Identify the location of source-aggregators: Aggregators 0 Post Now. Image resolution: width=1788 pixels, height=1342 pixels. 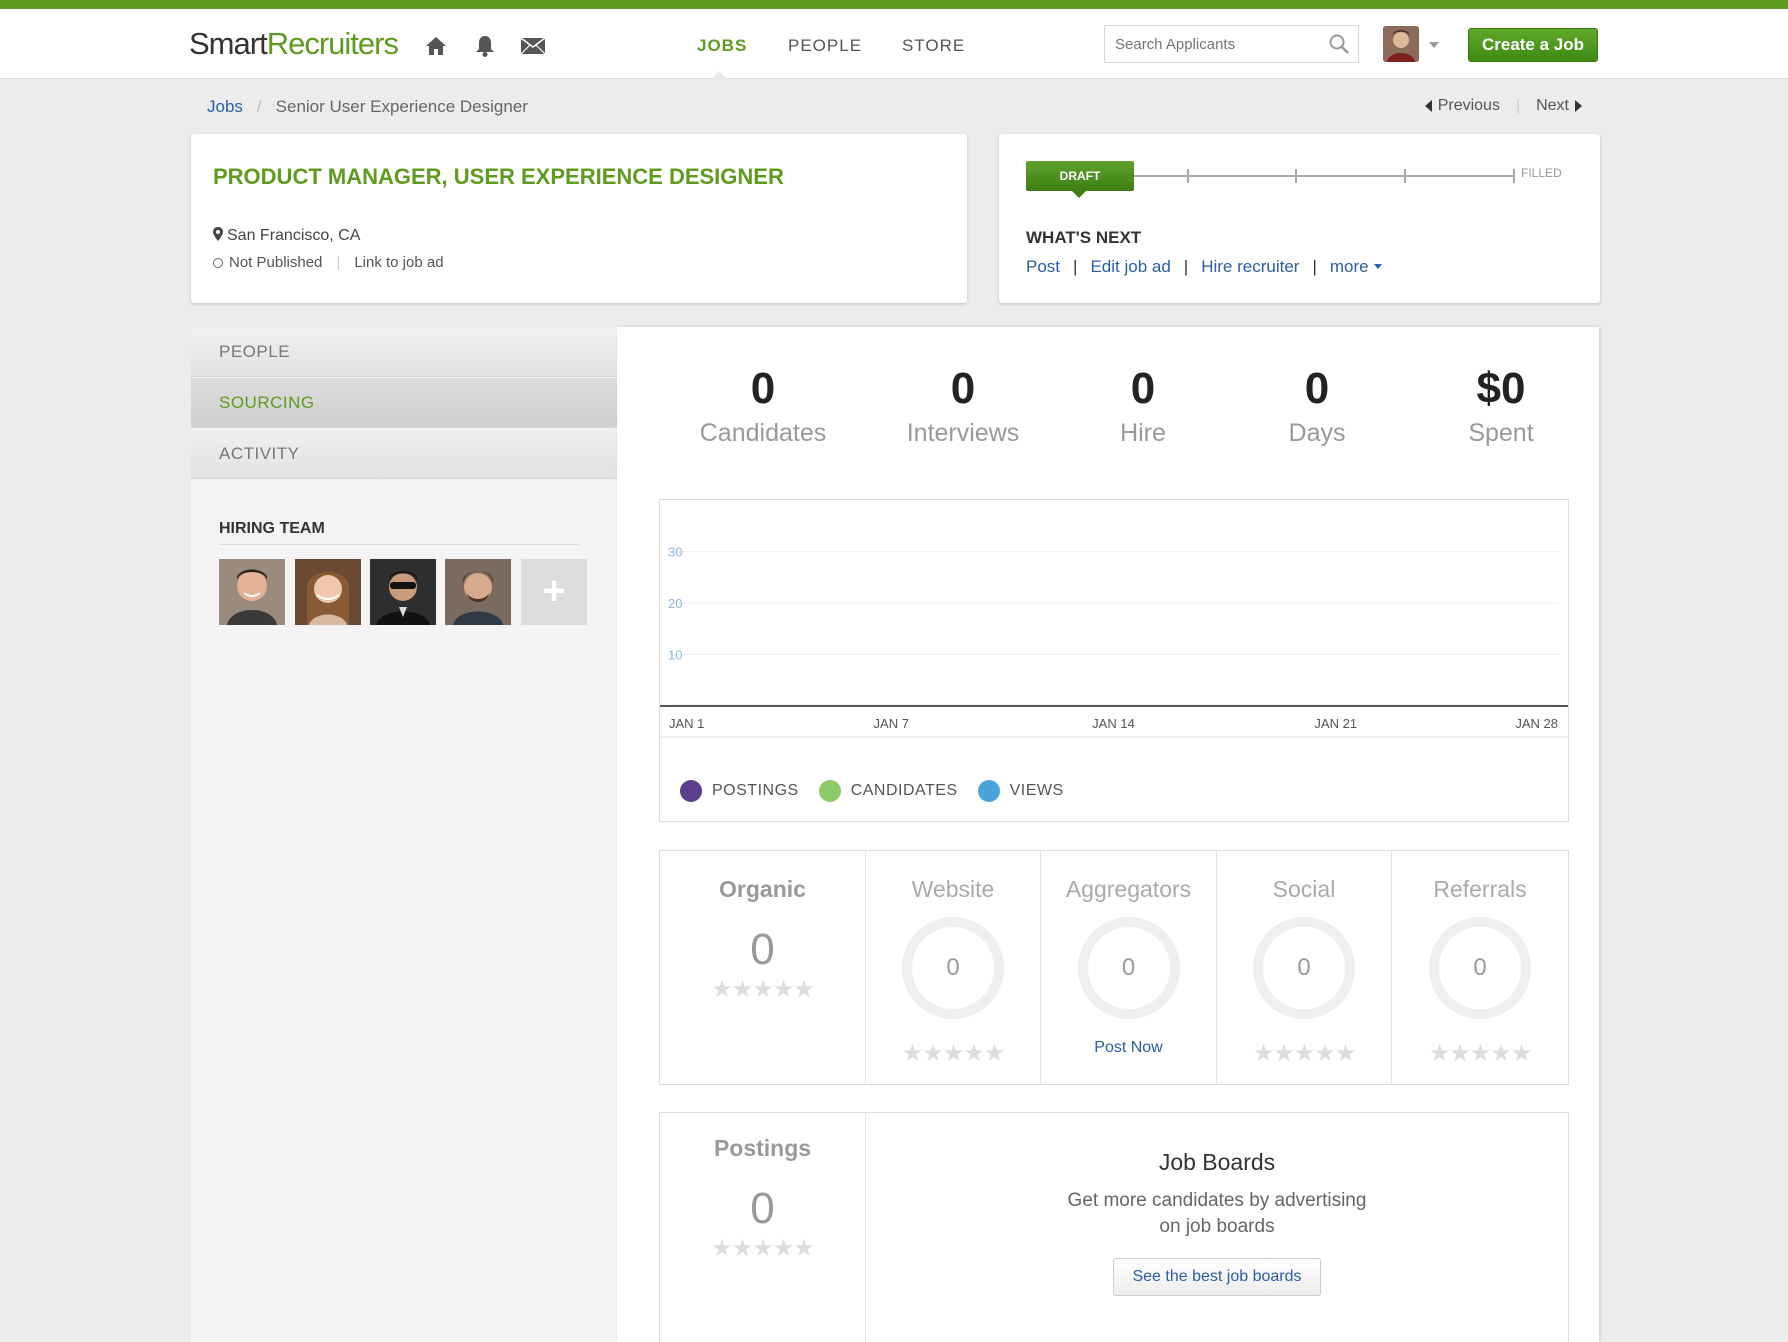
(1129, 967).